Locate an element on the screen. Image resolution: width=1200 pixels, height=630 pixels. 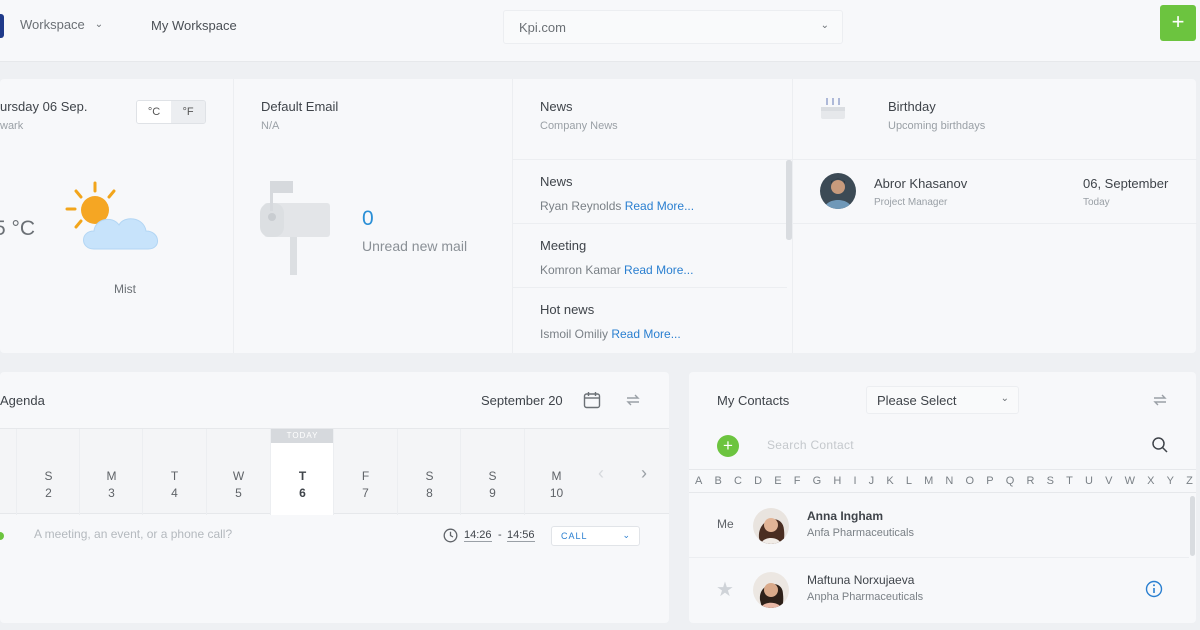
alpha-letter: U is located at coordinates (1089, 481).